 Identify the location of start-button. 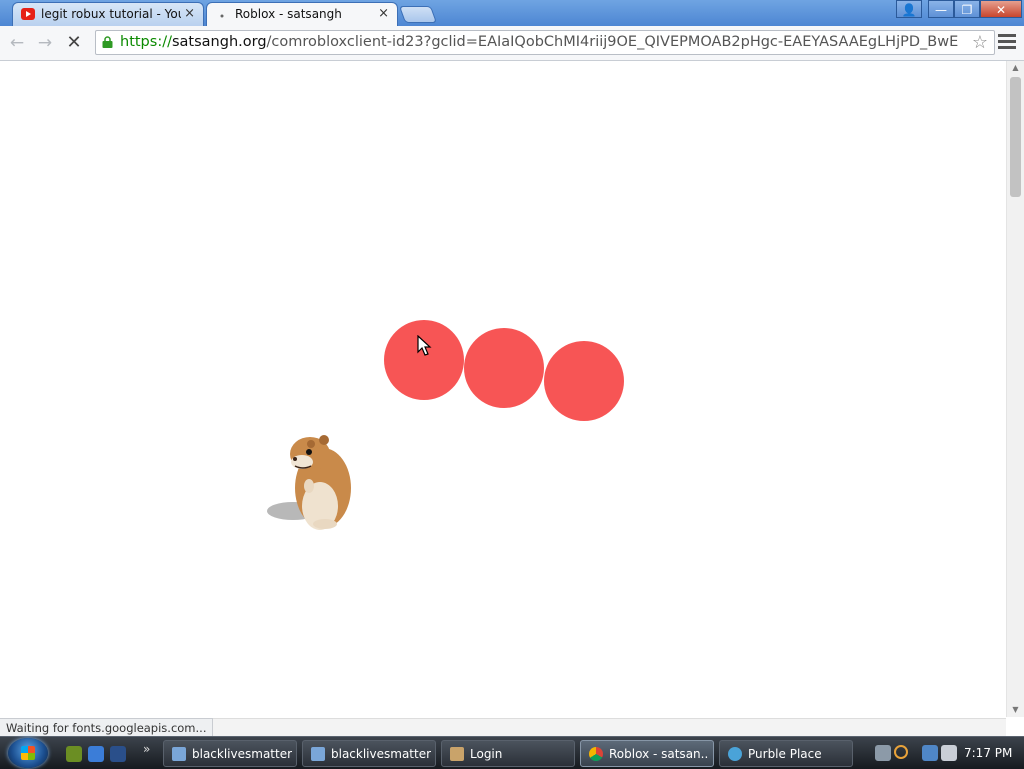
(28, 753).